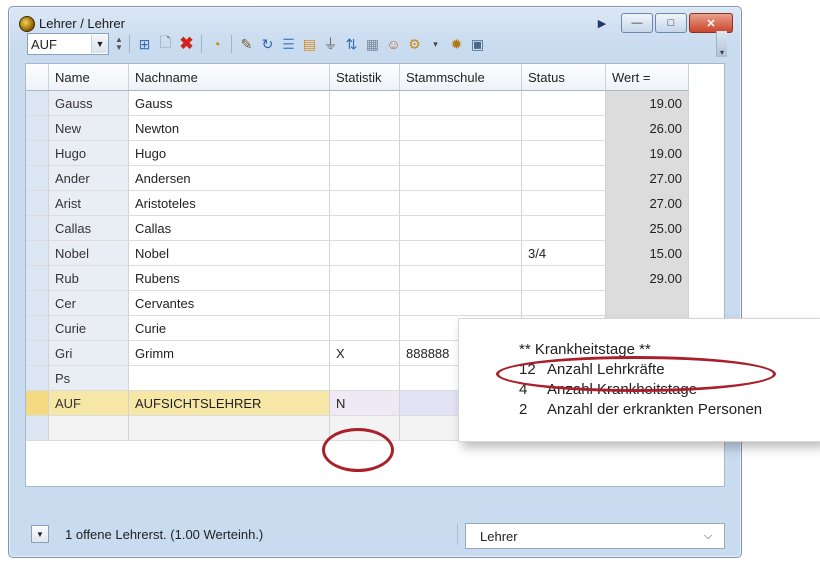  Describe the element at coordinates (229, 253) in the screenshot. I see `cell-nachname: Nobel` at that location.